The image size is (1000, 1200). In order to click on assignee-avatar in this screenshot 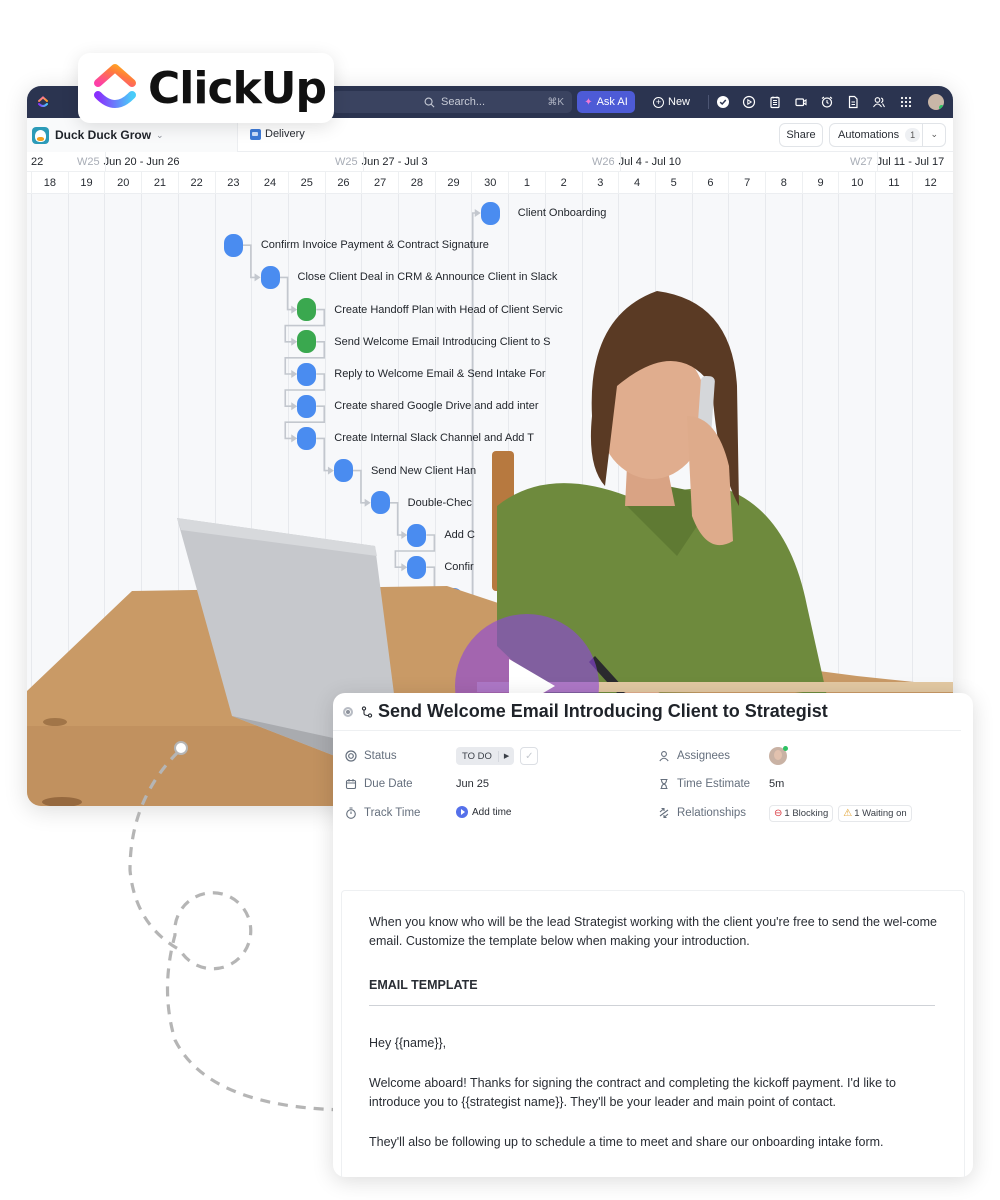, I will do `click(778, 755)`.